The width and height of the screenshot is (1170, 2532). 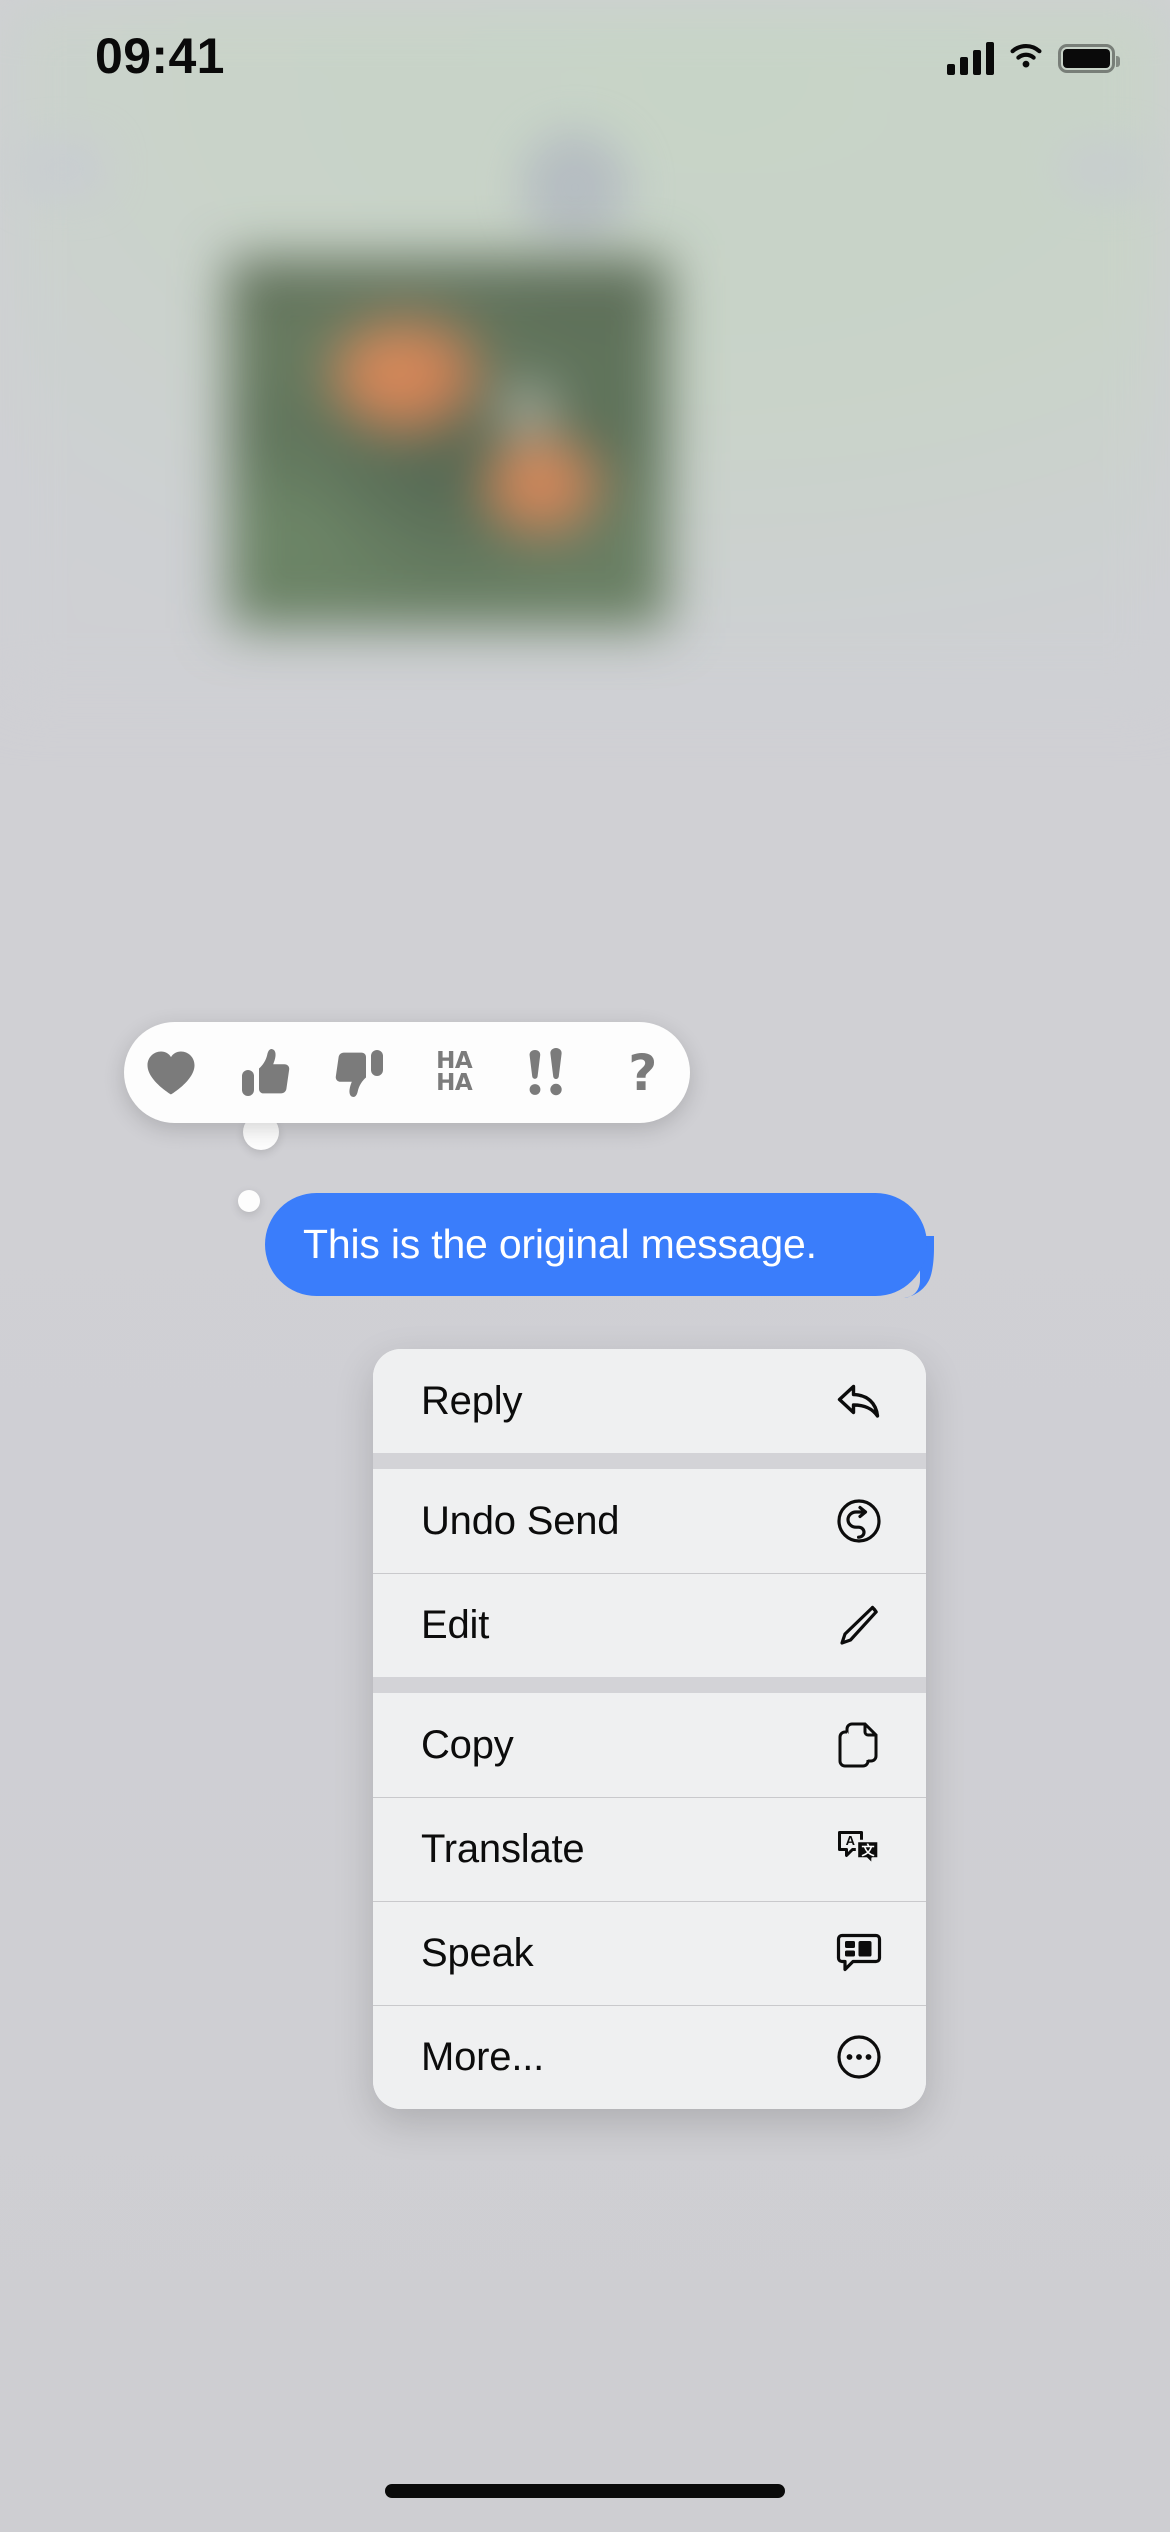 What do you see at coordinates (859, 1953) in the screenshot?
I see `speak-bubble-icon` at bounding box center [859, 1953].